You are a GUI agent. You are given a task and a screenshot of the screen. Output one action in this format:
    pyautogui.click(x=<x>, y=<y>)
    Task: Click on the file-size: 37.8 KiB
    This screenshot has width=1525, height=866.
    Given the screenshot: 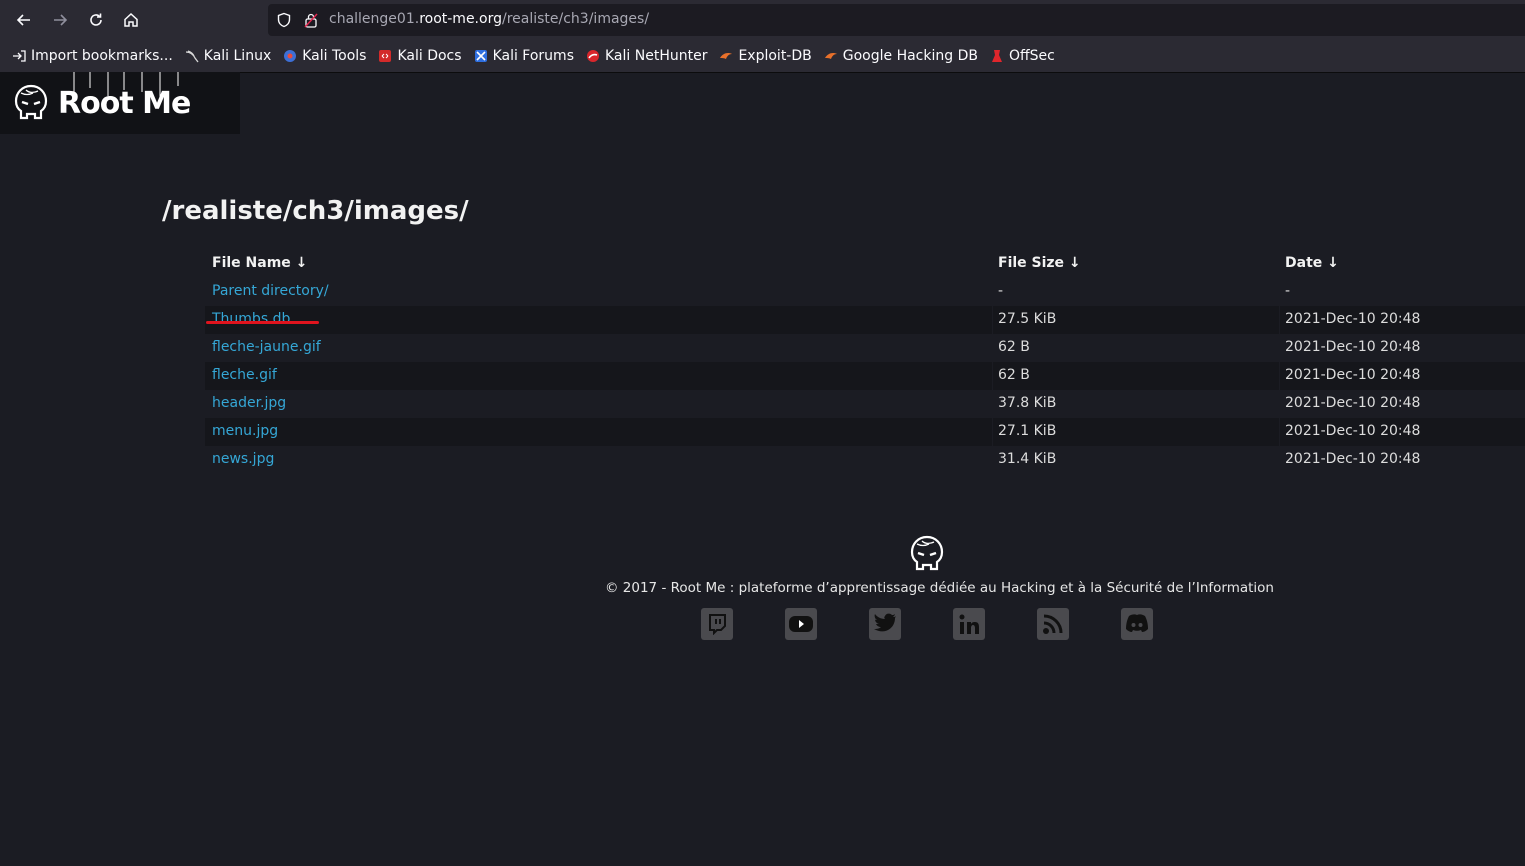 What is the action you would take?
    pyautogui.click(x=1027, y=403)
    